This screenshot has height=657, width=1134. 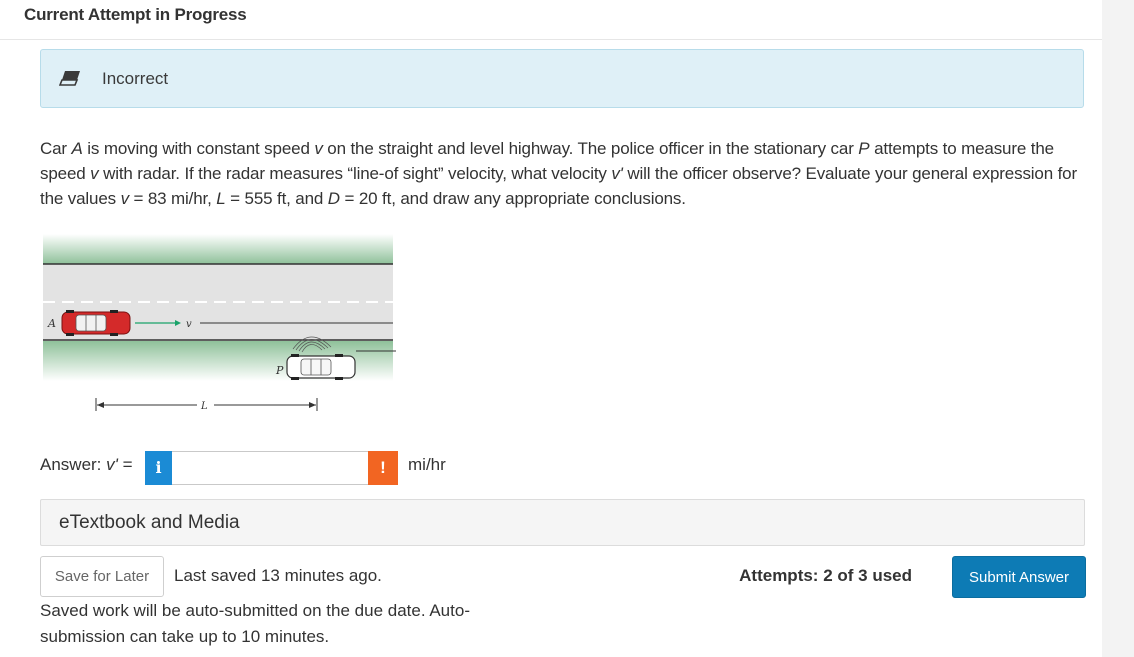 I want to click on warning-icon: !, so click(x=383, y=468).